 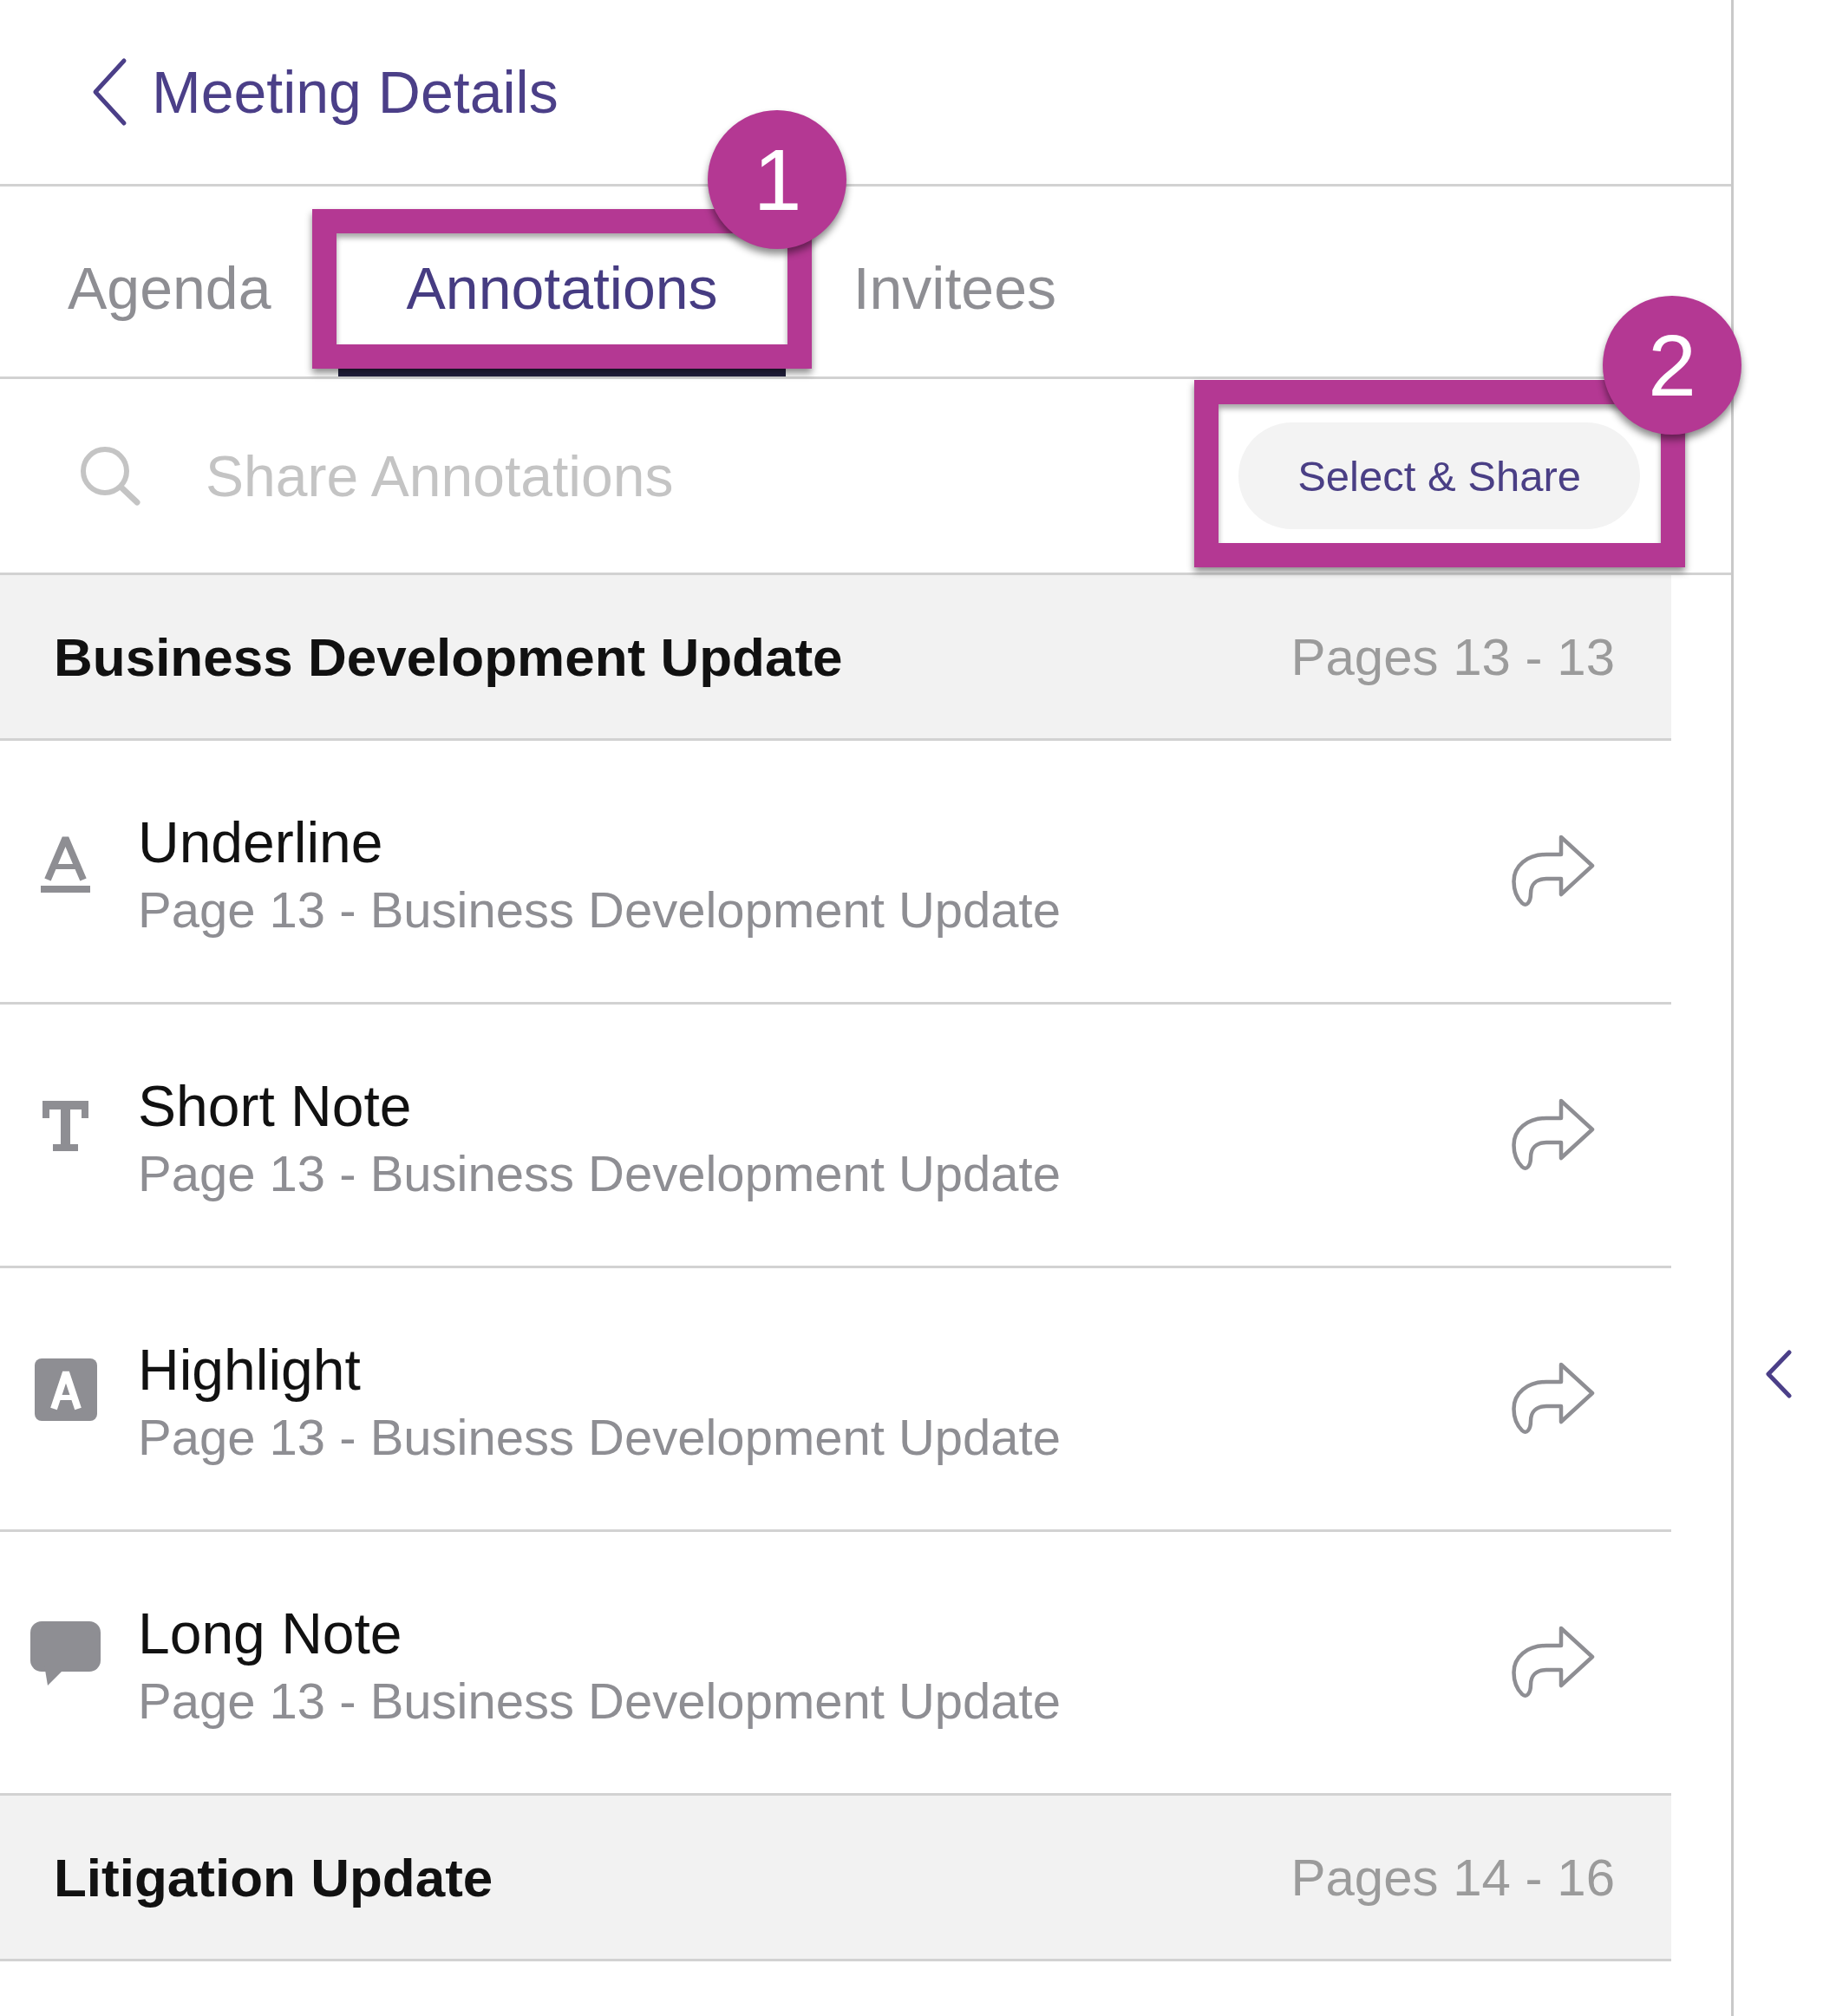 What do you see at coordinates (110, 476) in the screenshot?
I see `search-icon` at bounding box center [110, 476].